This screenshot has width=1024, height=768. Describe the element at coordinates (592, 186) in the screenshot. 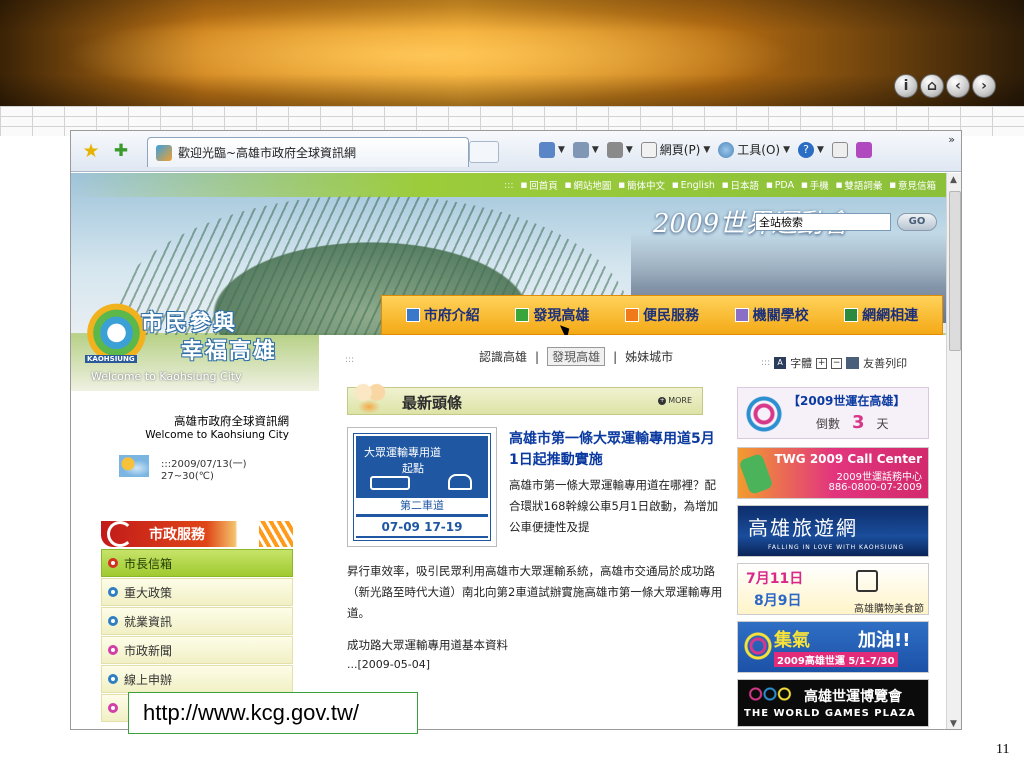

I see `link-label: 網站地圖` at that location.